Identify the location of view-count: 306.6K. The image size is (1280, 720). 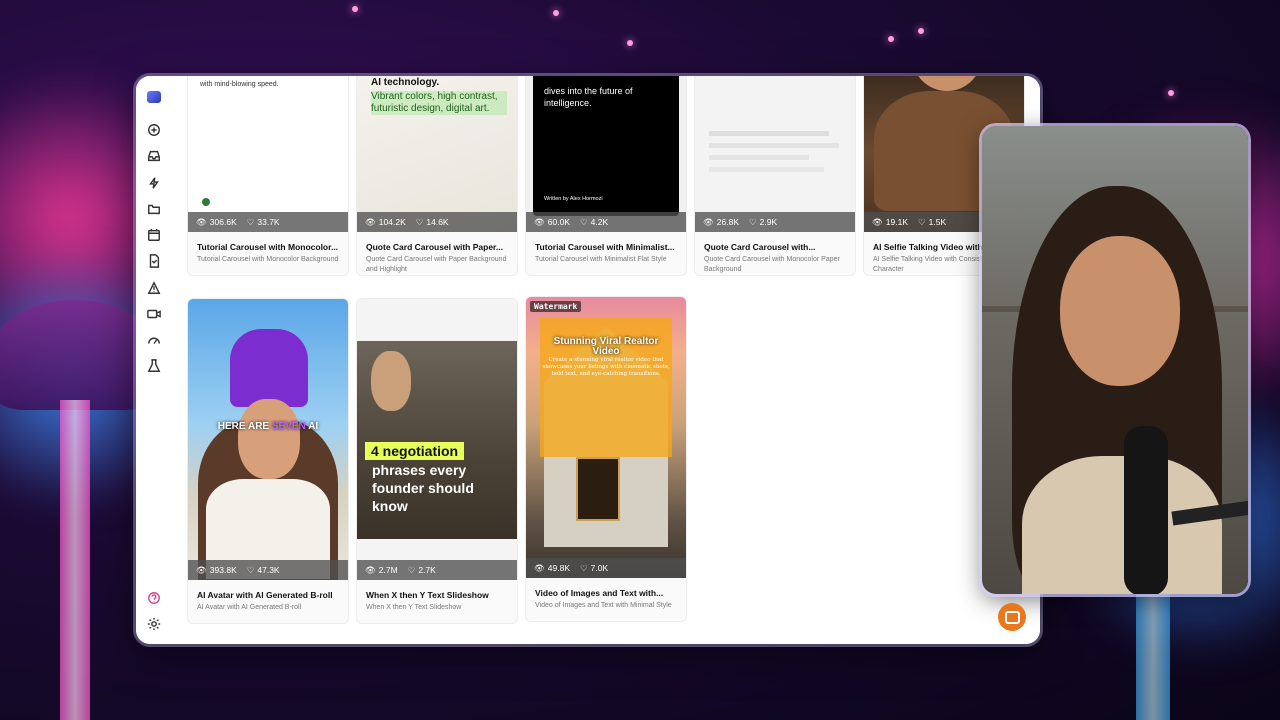
(223, 222).